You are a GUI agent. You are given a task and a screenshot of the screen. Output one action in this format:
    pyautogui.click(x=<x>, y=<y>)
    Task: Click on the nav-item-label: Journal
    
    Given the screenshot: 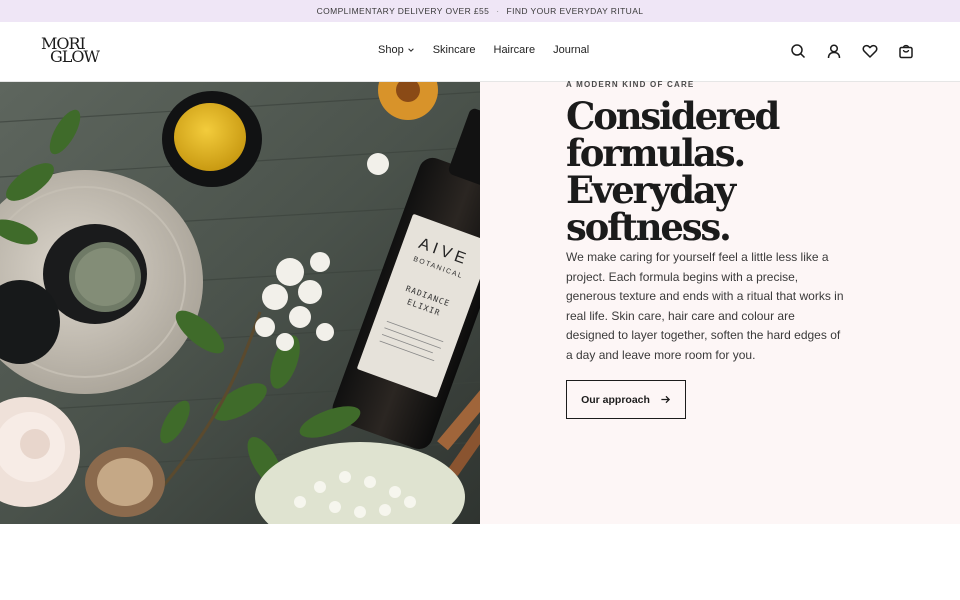 What is the action you would take?
    pyautogui.click(x=571, y=50)
    